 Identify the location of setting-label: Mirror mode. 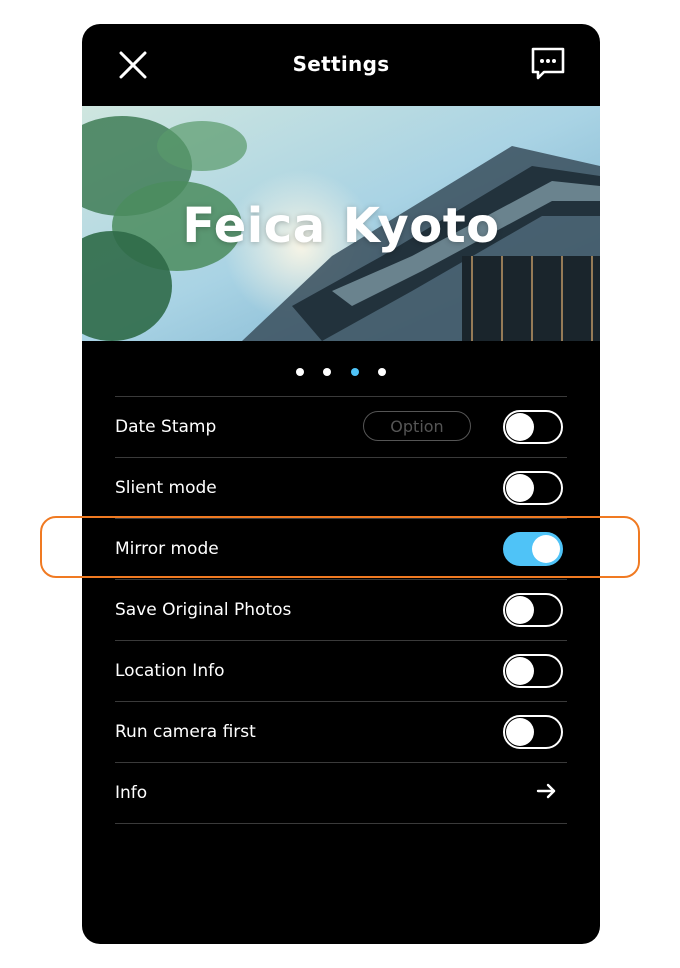
(167, 549).